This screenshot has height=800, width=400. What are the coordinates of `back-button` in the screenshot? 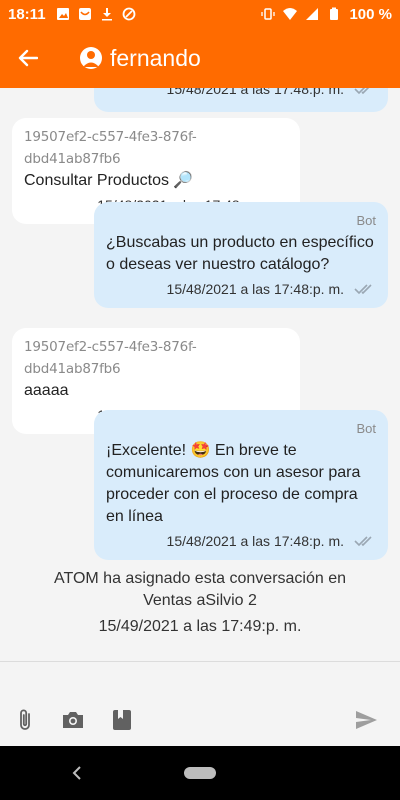 It's located at (28, 58).